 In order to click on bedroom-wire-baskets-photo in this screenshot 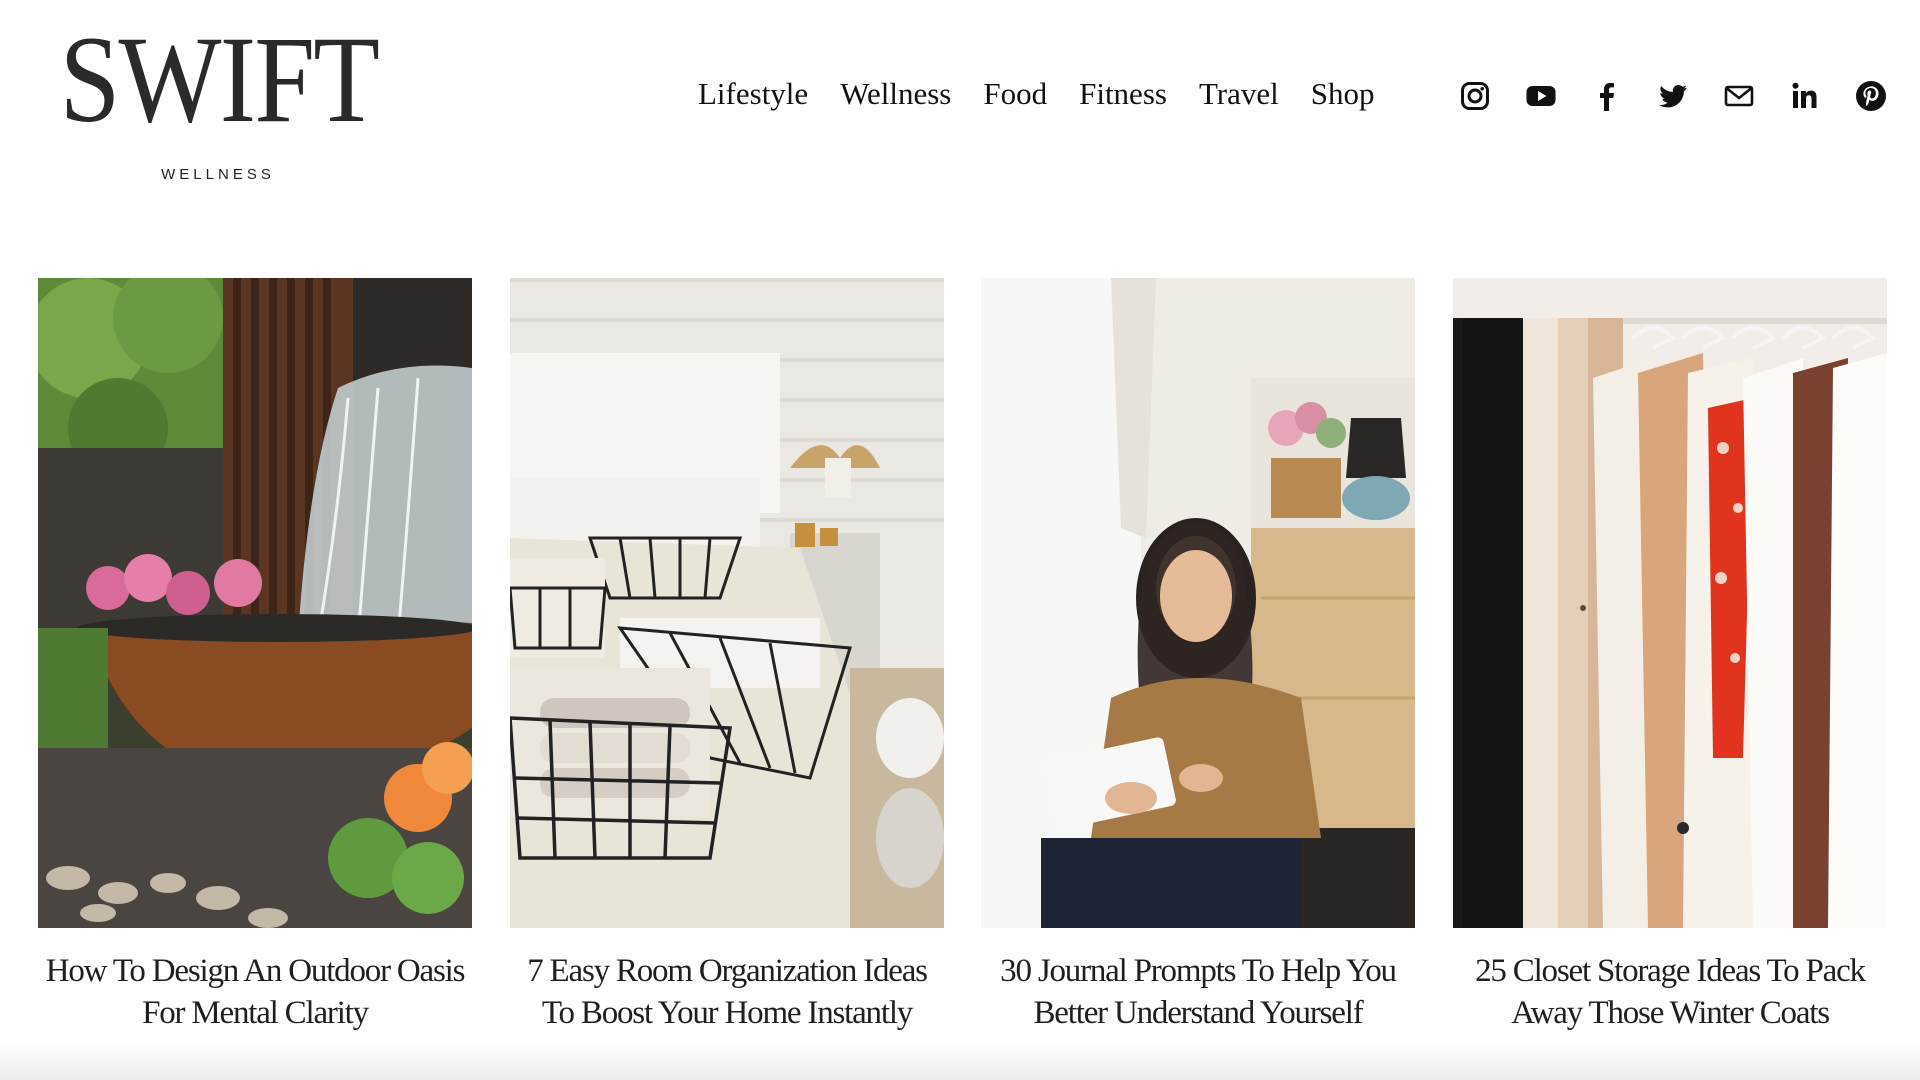, I will do `click(727, 603)`.